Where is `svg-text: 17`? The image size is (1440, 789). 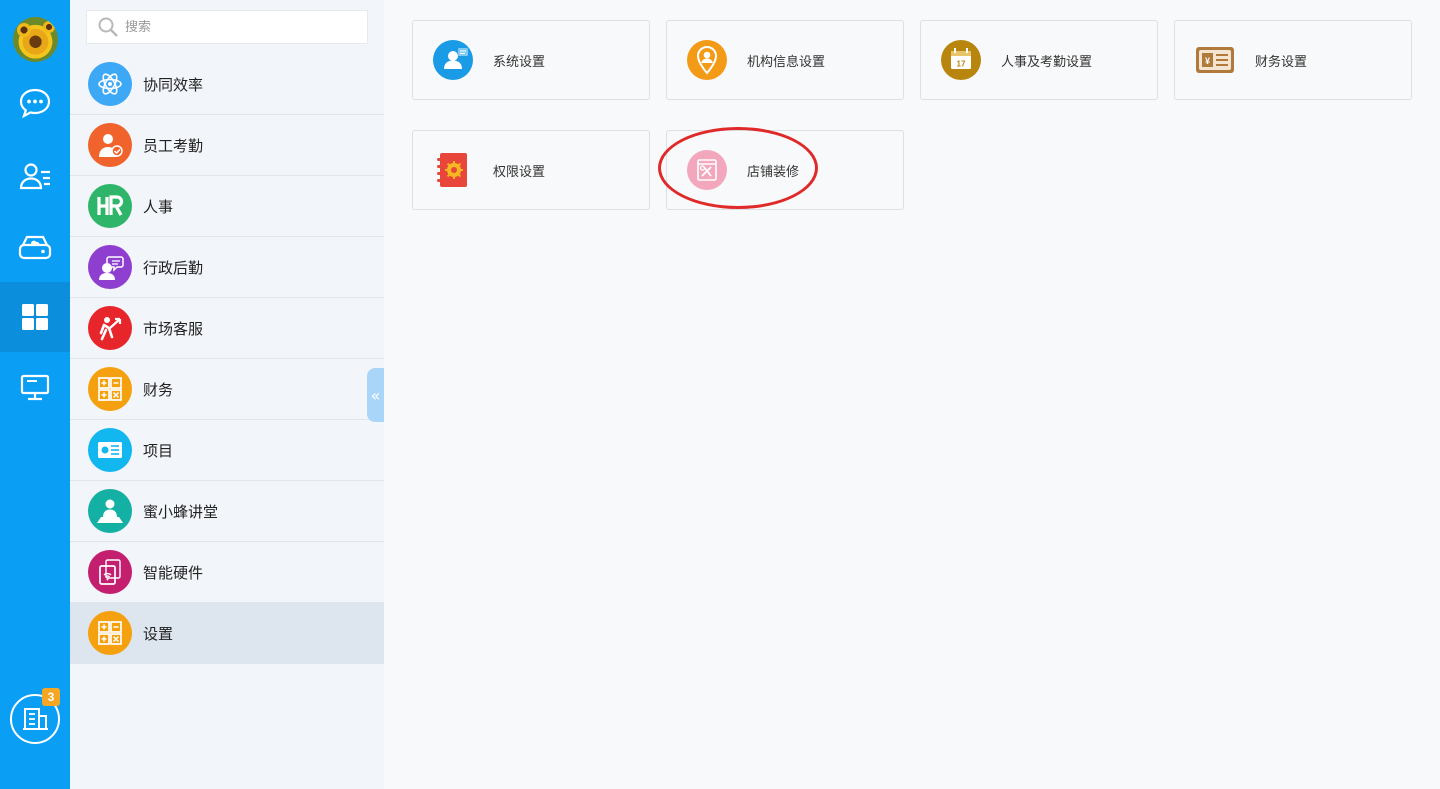
svg-text: 17 is located at coordinates (961, 64).